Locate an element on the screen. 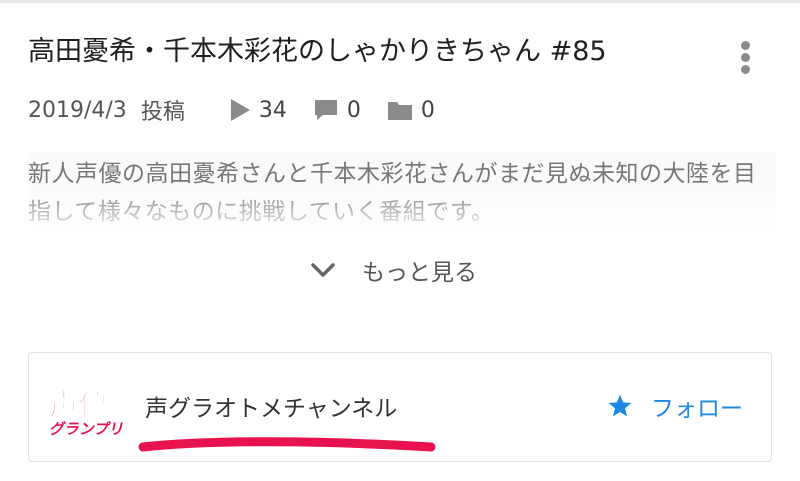 The height and width of the screenshot is (481, 800). posted-label: 投稿 is located at coordinates (162, 112).